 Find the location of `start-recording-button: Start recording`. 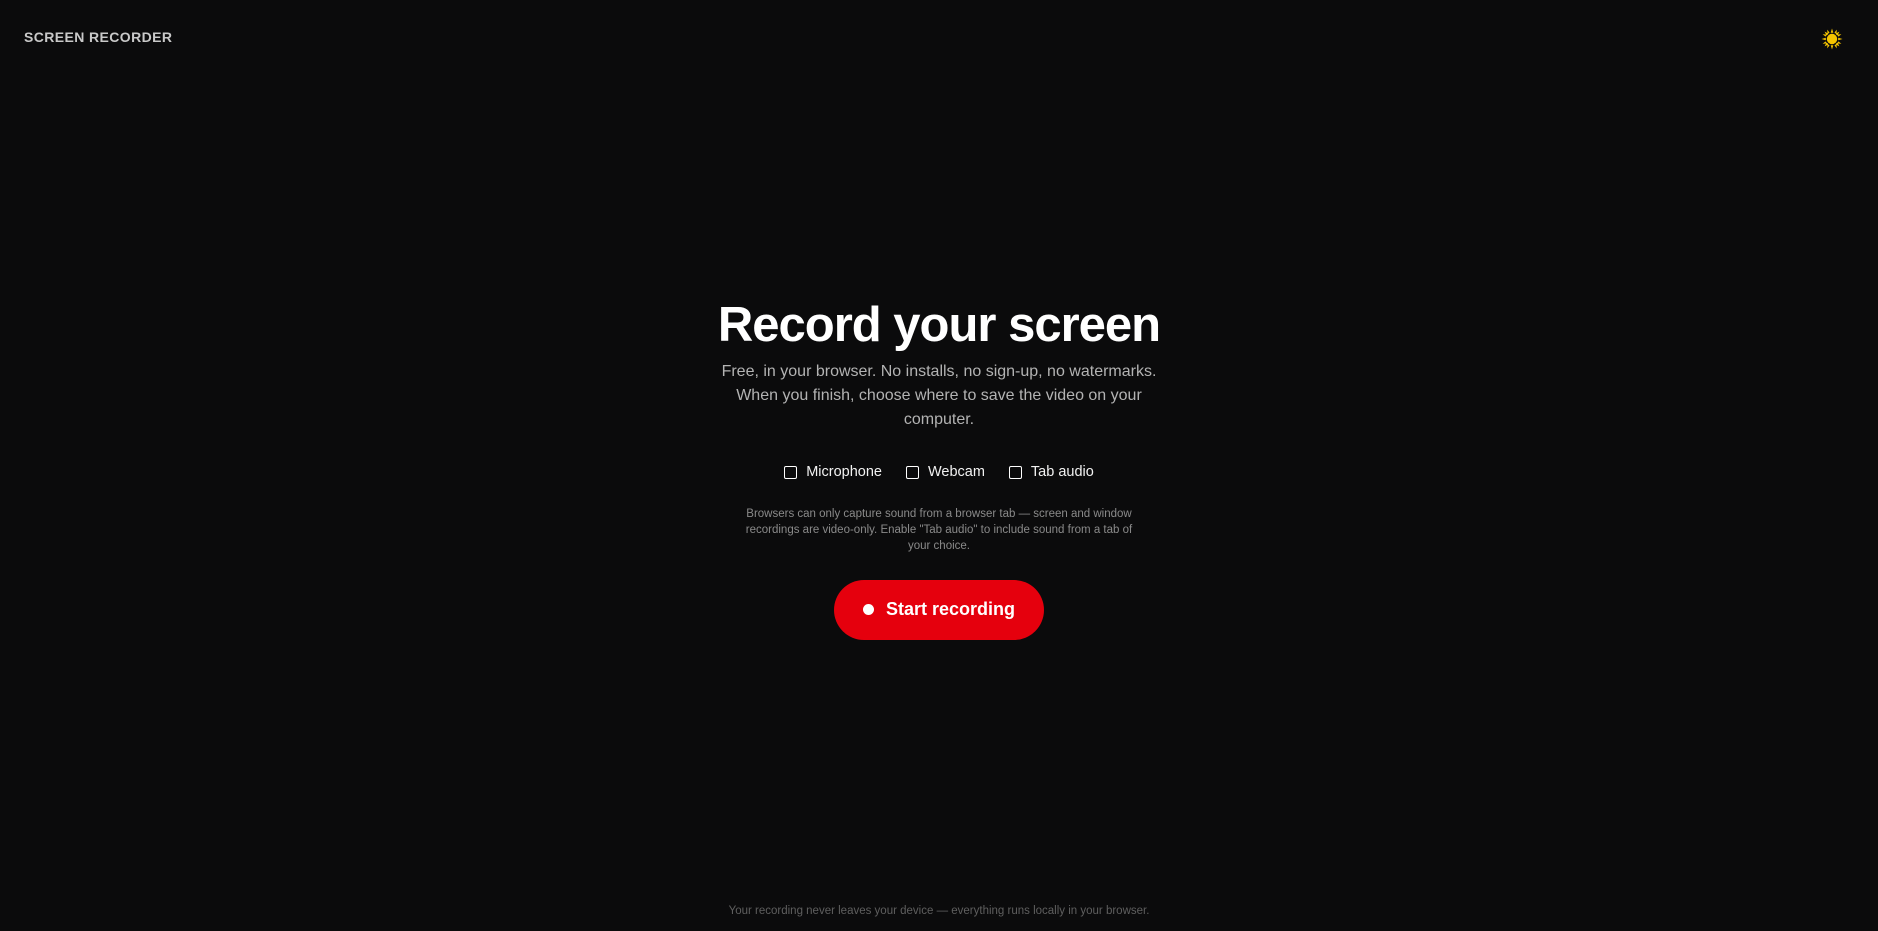

start-recording-button: Start recording is located at coordinates (939, 609).